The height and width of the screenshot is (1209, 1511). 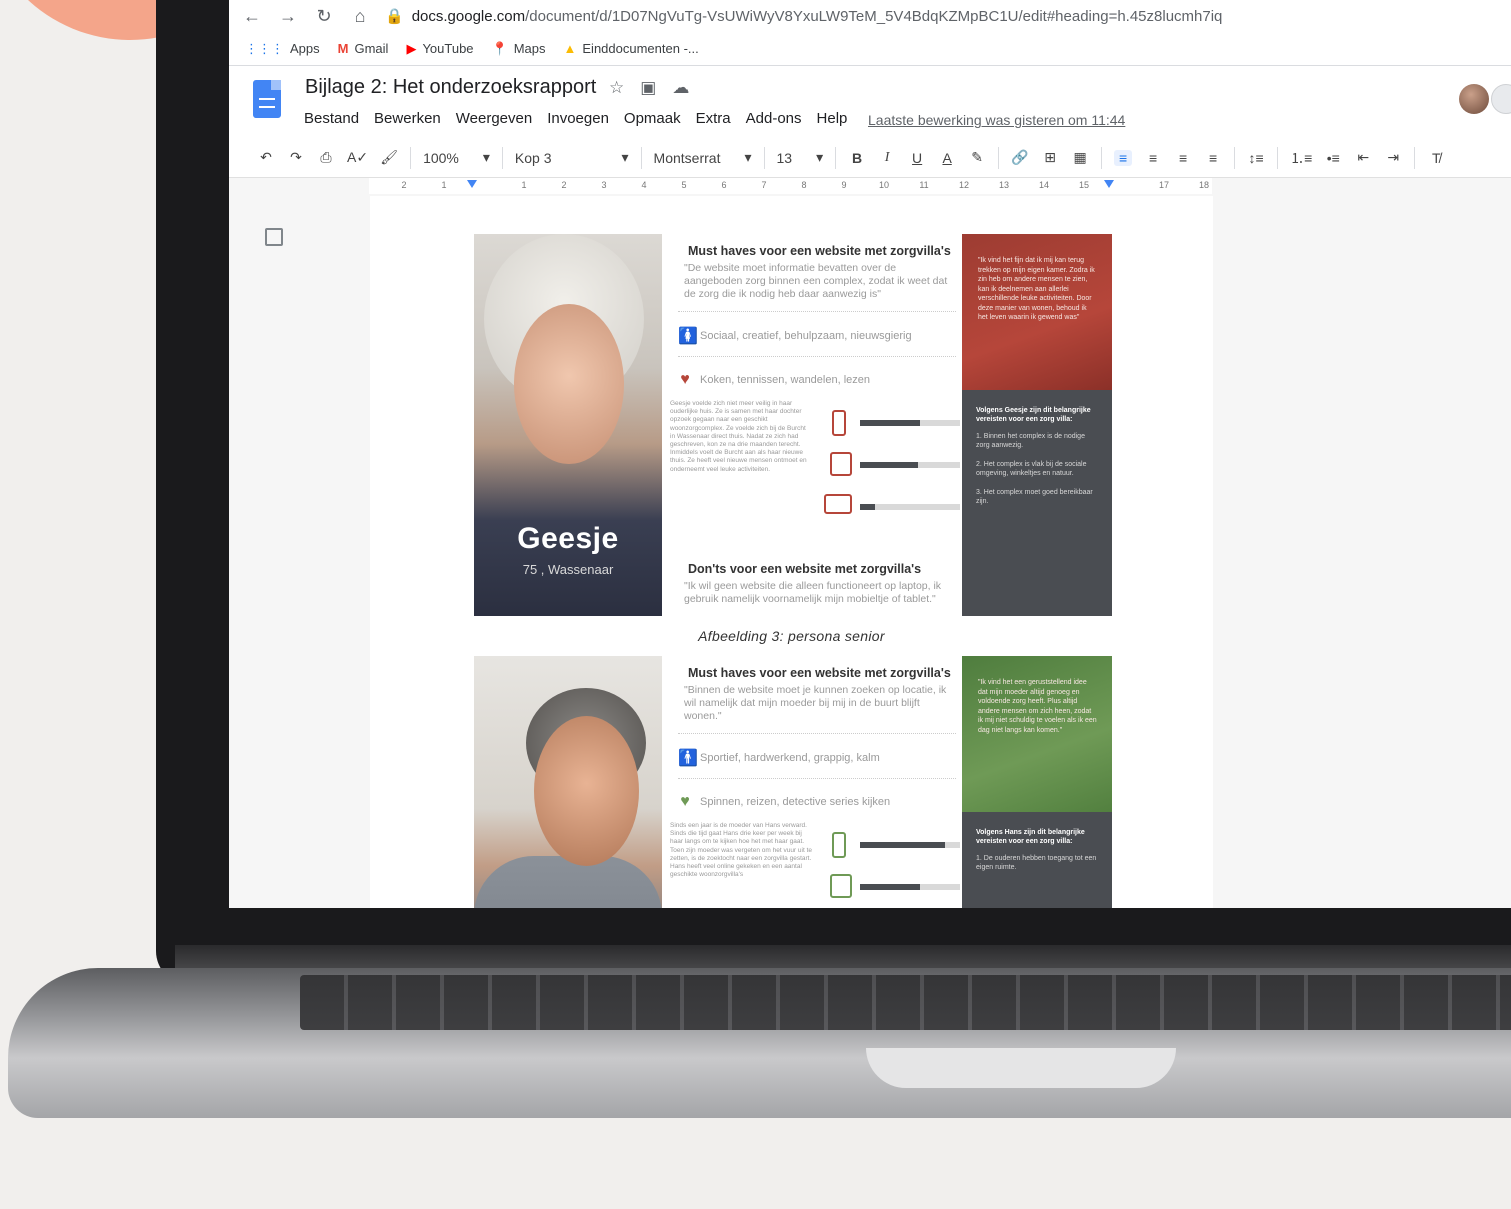 What do you see at coordinates (326, 157) in the screenshot?
I see `print-icon: ⎙` at bounding box center [326, 157].